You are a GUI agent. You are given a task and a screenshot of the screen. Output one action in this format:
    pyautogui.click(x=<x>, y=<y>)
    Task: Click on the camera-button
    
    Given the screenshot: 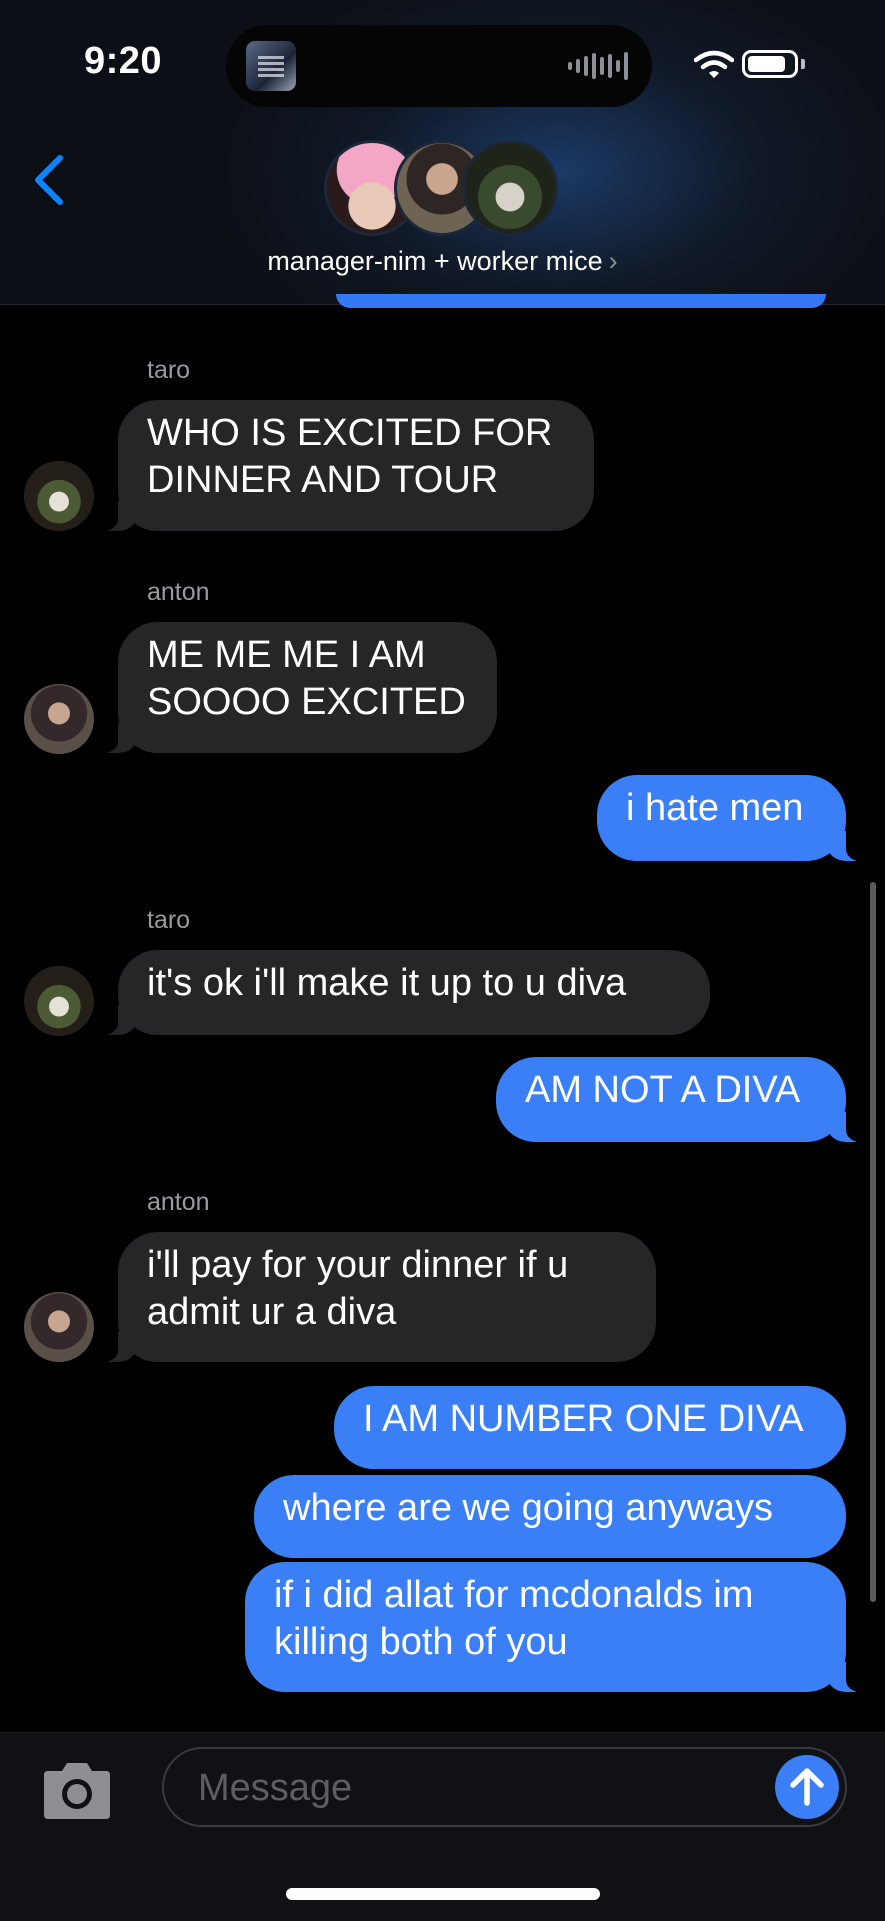 What is the action you would take?
    pyautogui.click(x=77, y=1791)
    